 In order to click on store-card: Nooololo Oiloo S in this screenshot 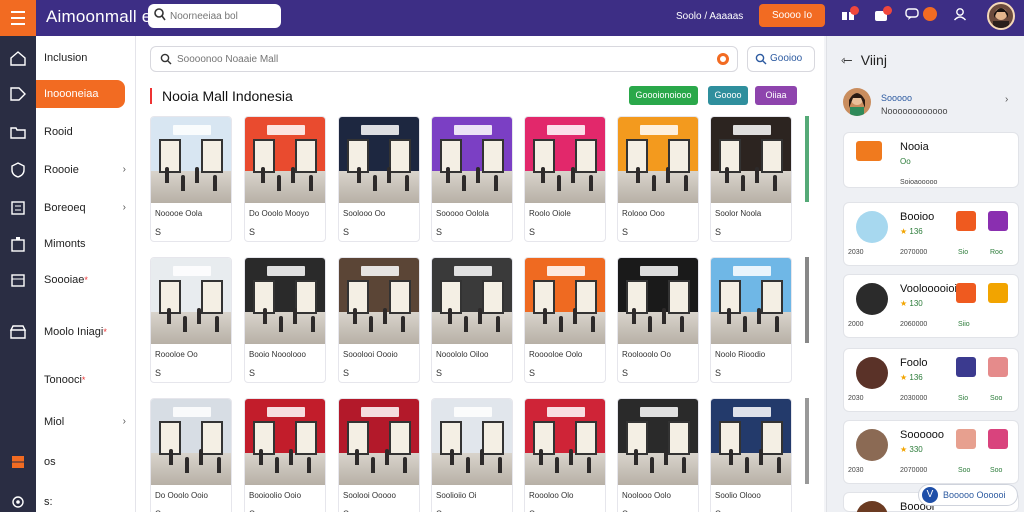, I will do `click(472, 320)`.